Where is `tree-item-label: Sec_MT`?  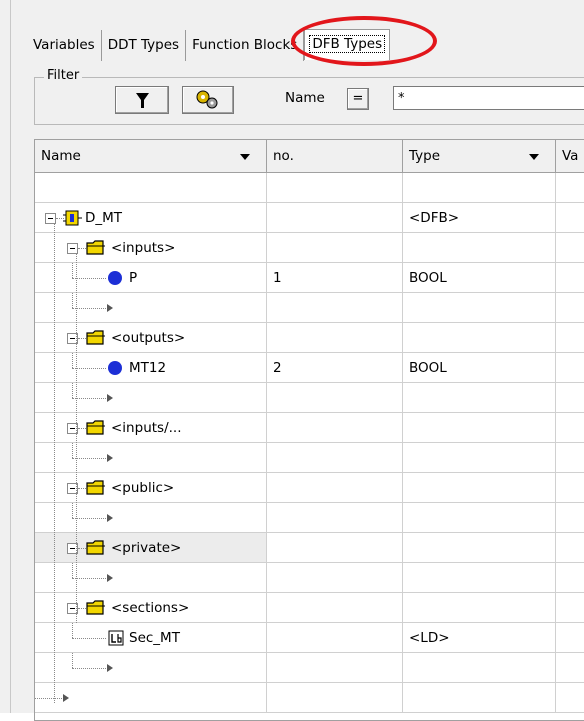 tree-item-label: Sec_MT is located at coordinates (154, 637).